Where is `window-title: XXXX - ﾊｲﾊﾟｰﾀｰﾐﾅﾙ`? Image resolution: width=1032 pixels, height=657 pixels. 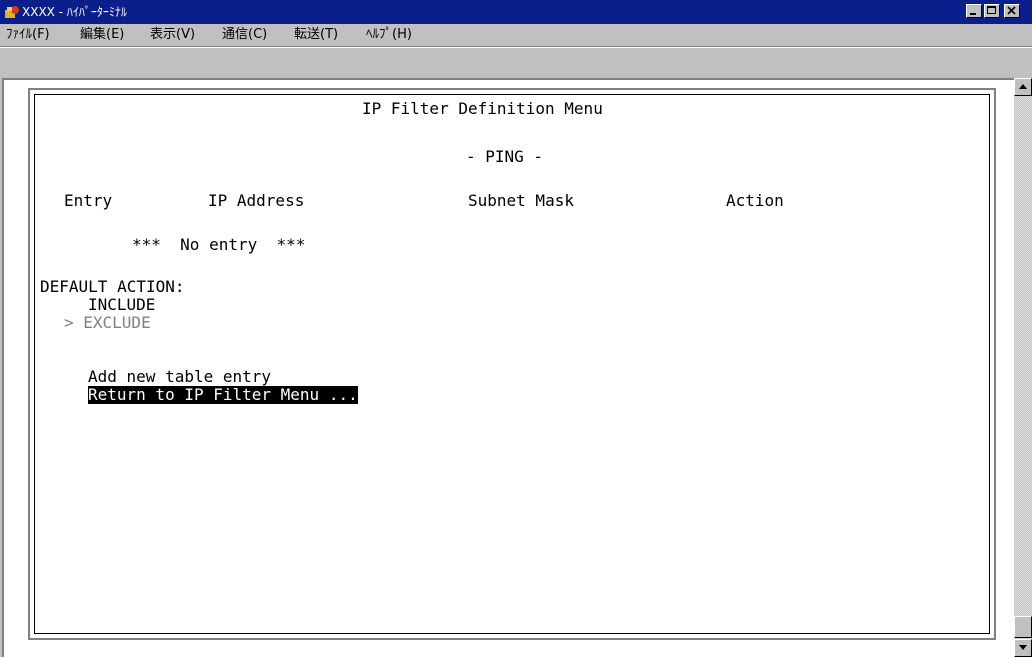 window-title: XXXX - ﾊｲﾊﾟｰﾀｰﾐﾅﾙ is located at coordinates (74, 12).